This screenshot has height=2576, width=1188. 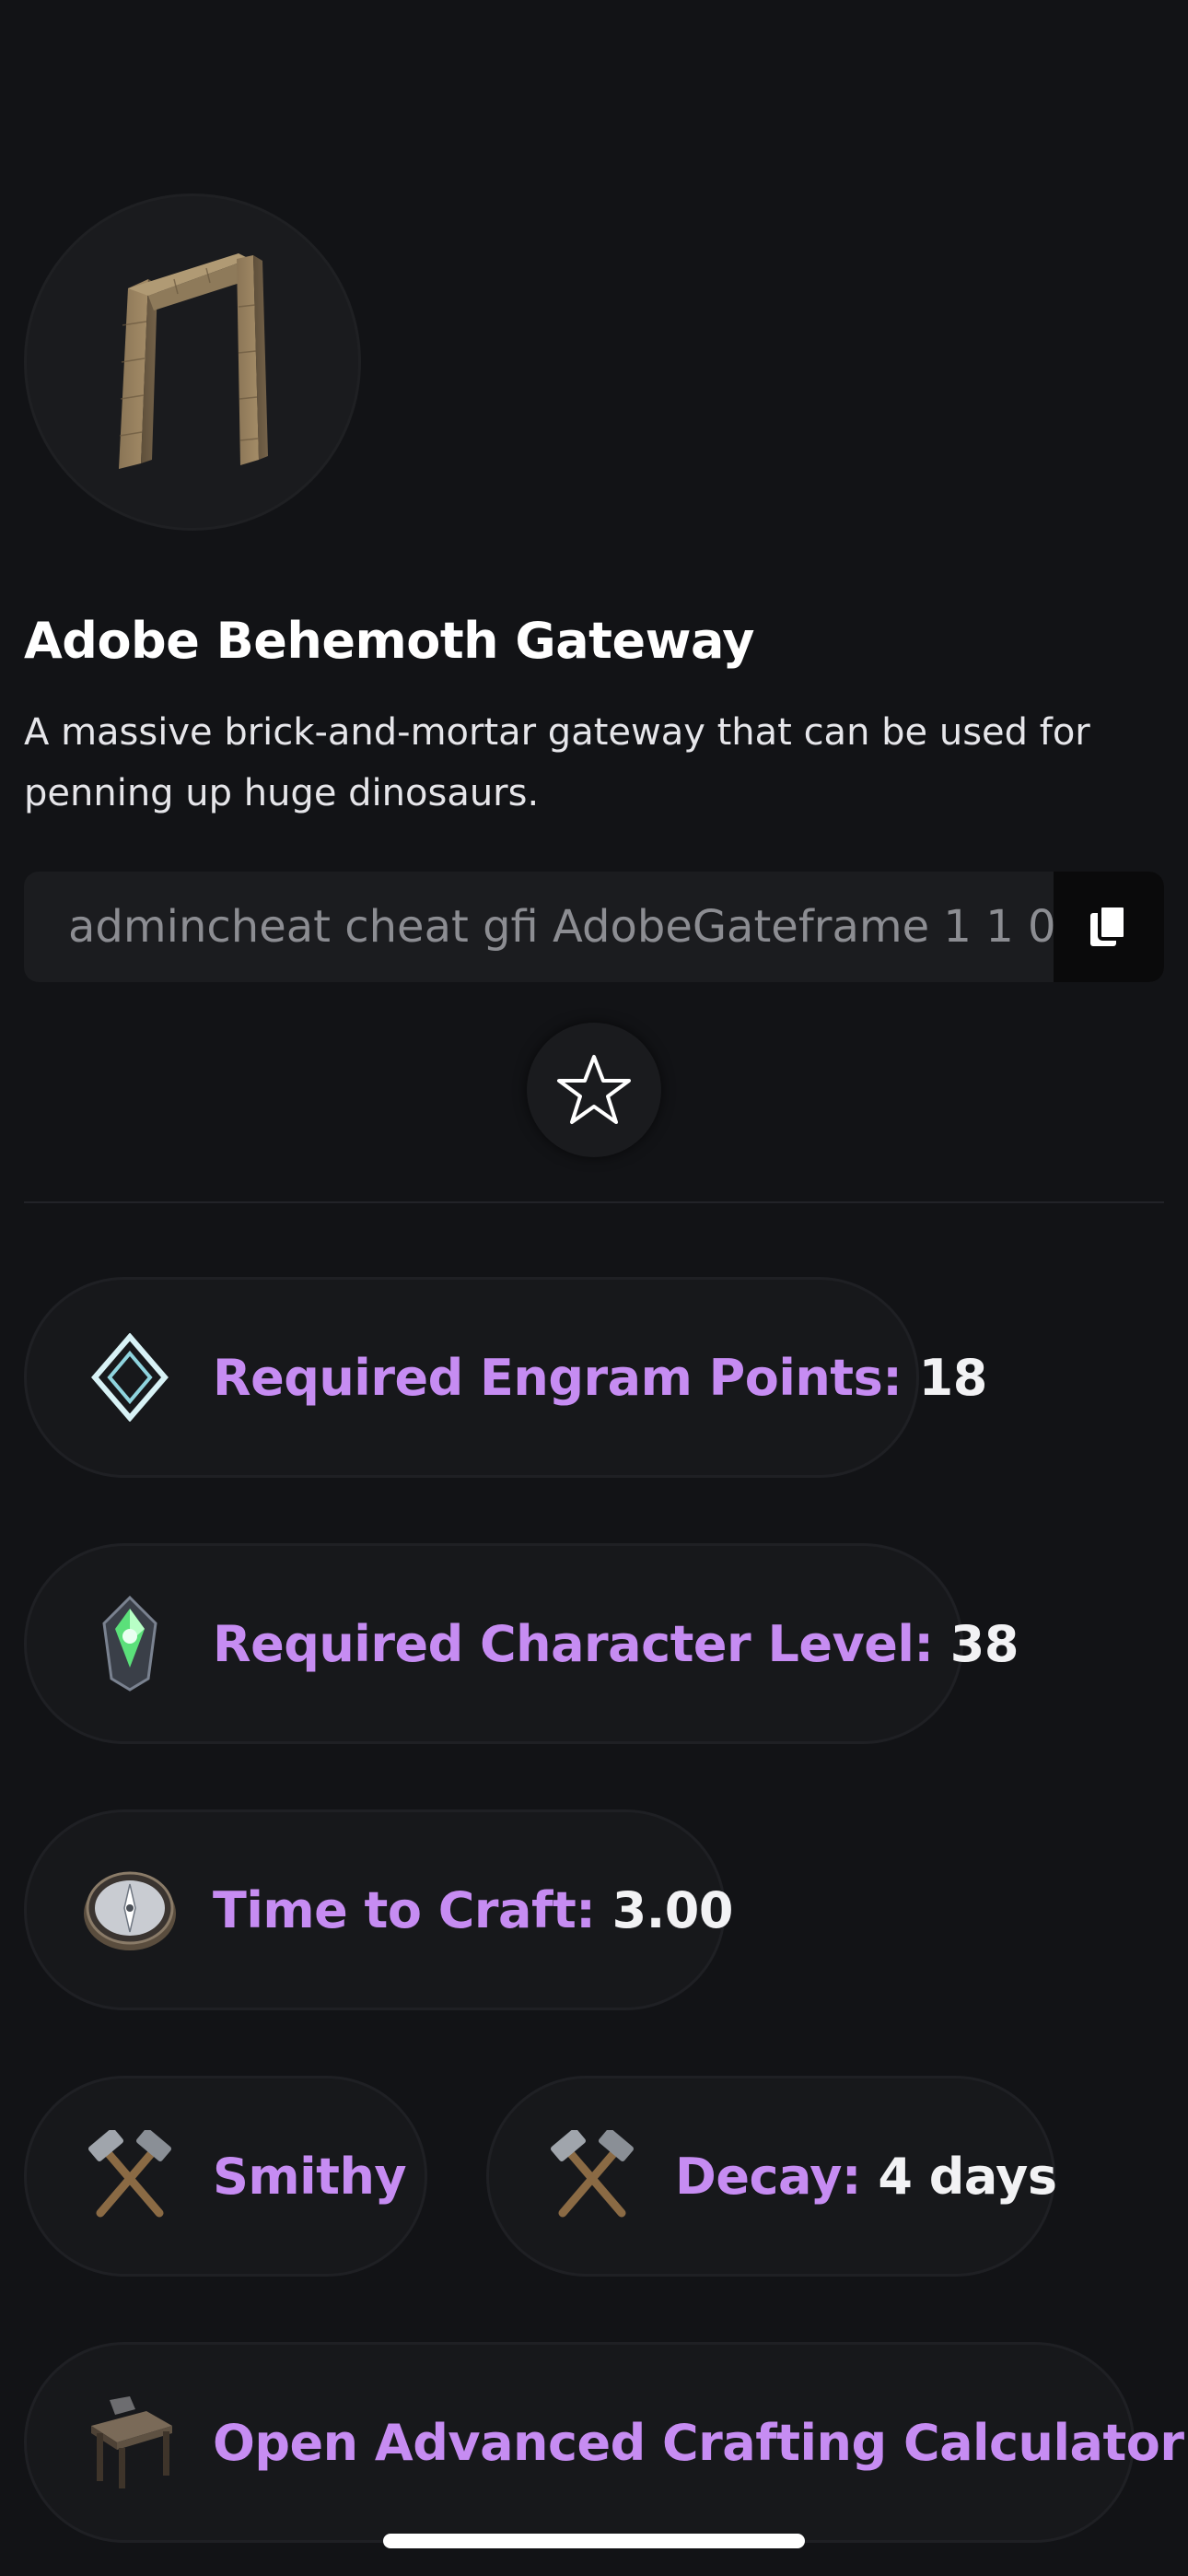 I want to click on home-indicator, so click(x=594, y=2541).